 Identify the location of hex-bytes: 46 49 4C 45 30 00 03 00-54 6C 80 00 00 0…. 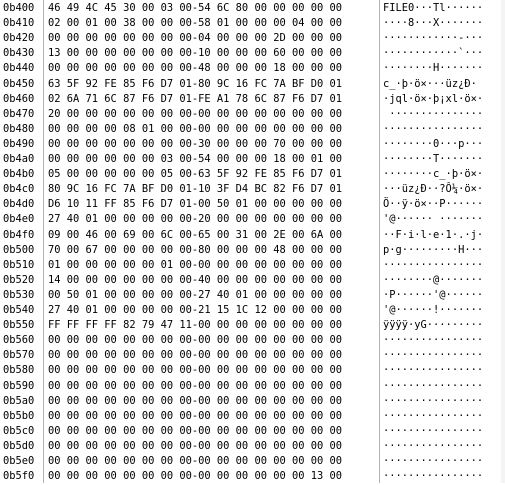
(195, 9).